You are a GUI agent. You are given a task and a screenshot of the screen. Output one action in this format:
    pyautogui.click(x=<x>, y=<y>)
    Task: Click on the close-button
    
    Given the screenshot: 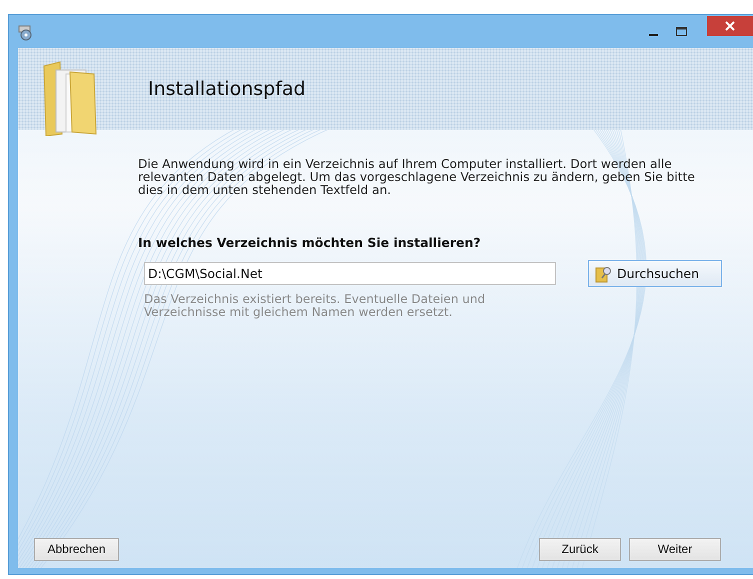 What is the action you would take?
    pyautogui.click(x=730, y=26)
    